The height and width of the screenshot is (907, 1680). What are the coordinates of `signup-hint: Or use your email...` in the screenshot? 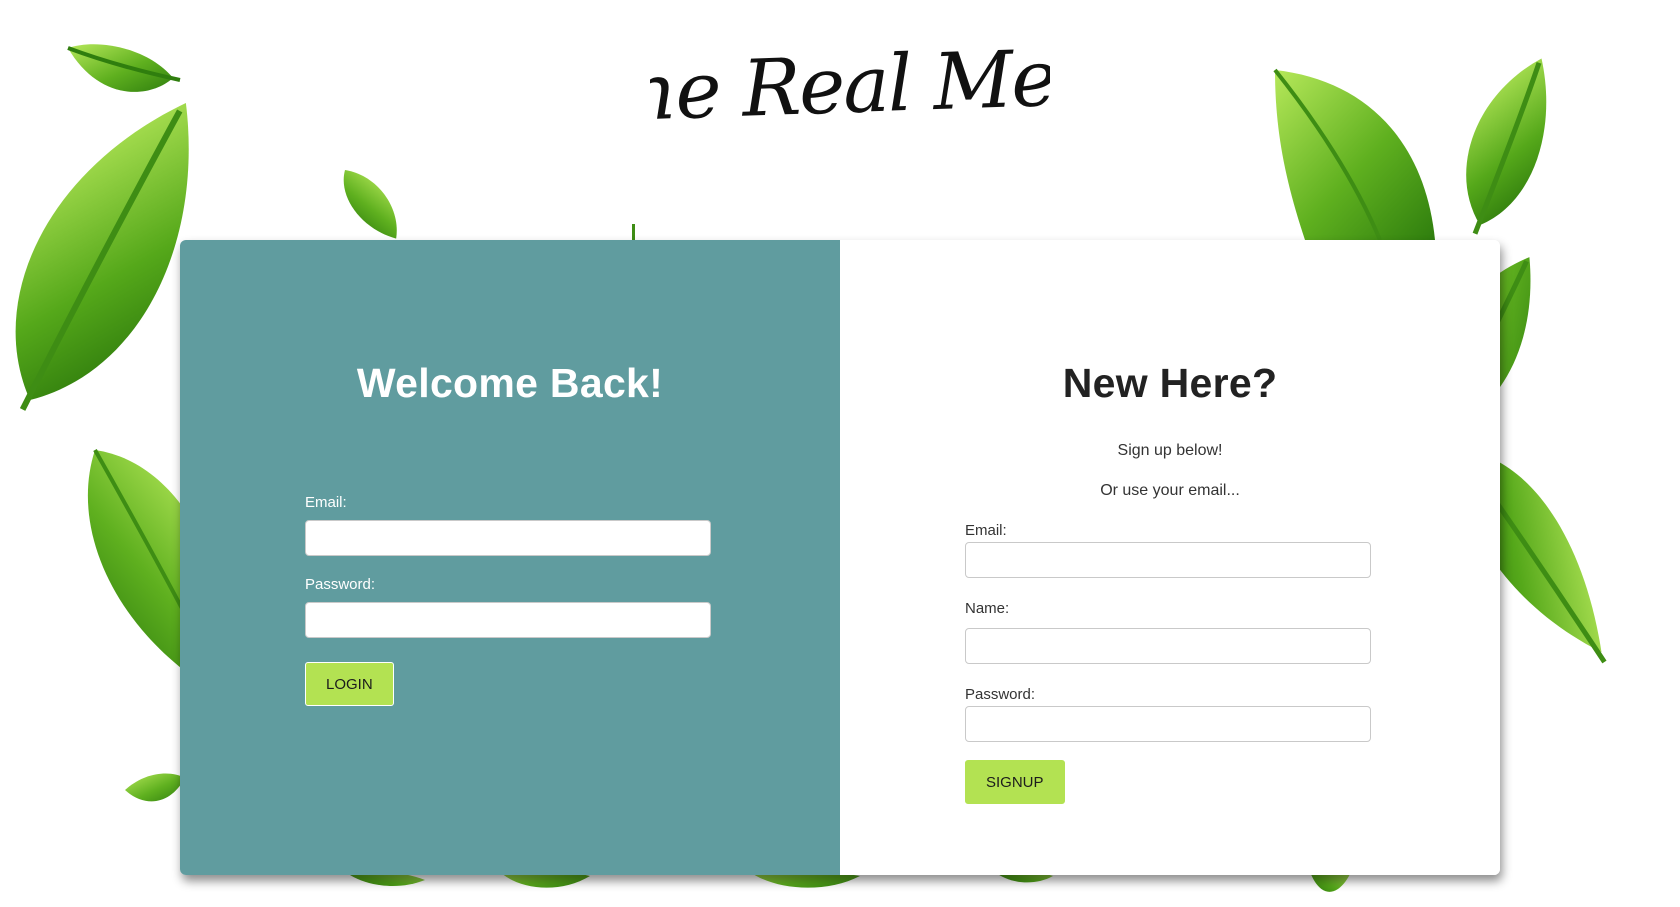 It's located at (1170, 490).